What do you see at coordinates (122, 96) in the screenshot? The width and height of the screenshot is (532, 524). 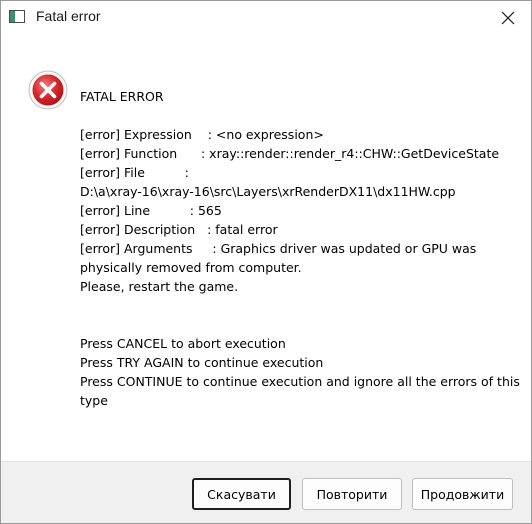 I see `error-heading: FATAL ERROR` at bounding box center [122, 96].